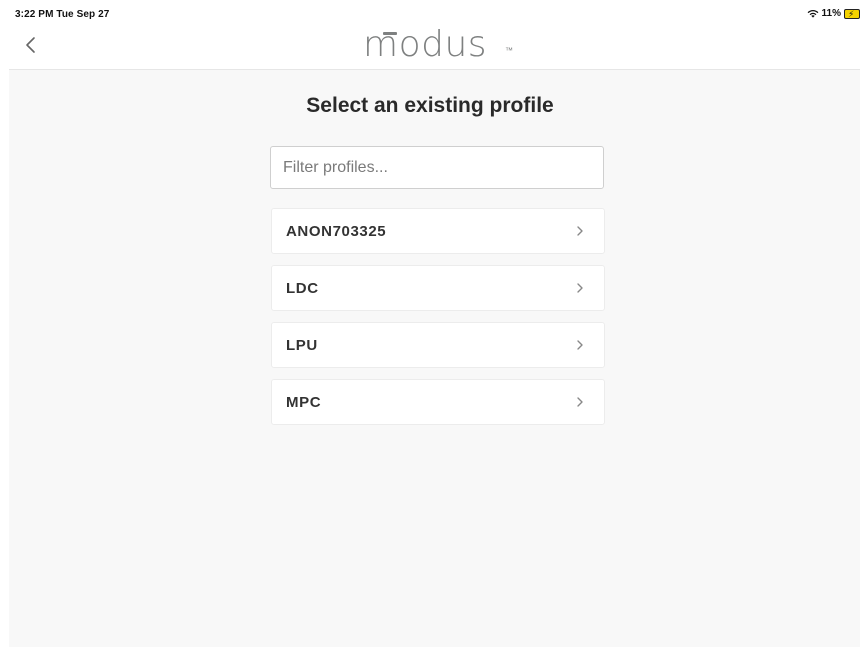 The width and height of the screenshot is (860, 647). Describe the element at coordinates (390, 33) in the screenshot. I see `logo-macron` at that location.